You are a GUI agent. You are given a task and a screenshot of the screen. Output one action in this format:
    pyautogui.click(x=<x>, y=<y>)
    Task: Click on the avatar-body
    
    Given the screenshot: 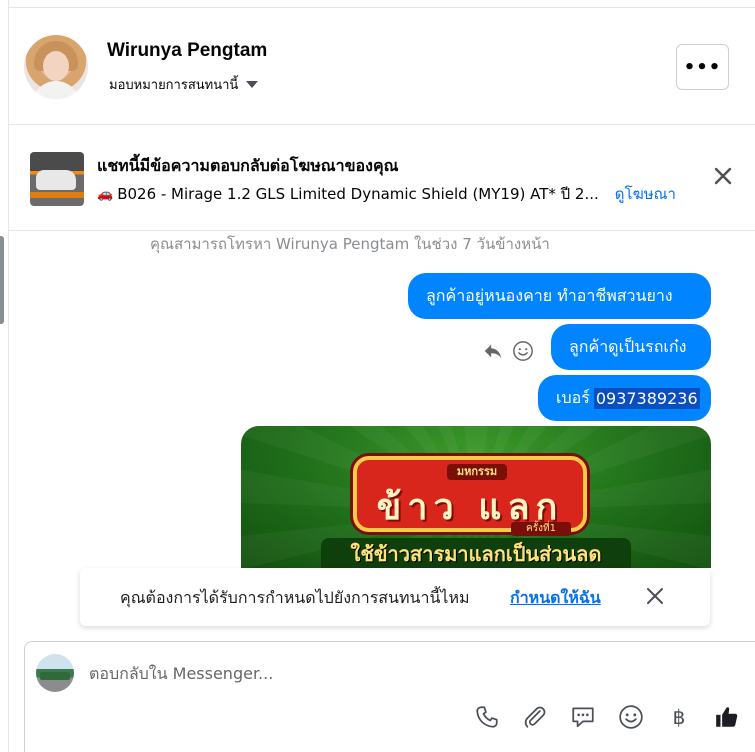 What is the action you would take?
    pyautogui.click(x=56, y=90)
    